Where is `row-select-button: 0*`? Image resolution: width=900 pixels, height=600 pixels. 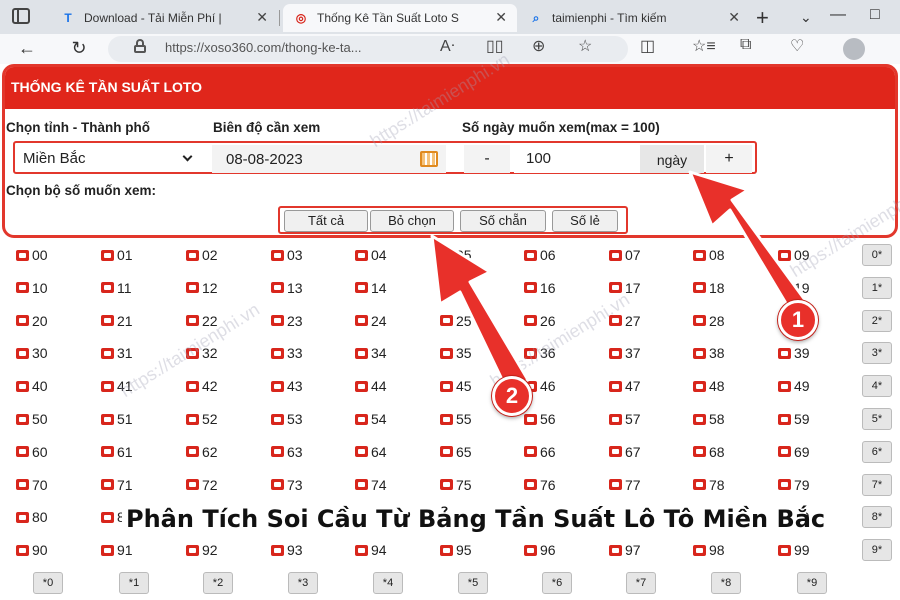 row-select-button: 0* is located at coordinates (877, 255).